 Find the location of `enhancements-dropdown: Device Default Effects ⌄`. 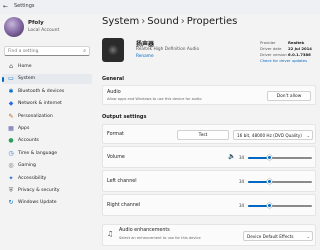

enhancements-dropdown: Device Default Effects ⌄ is located at coordinates (278, 236).